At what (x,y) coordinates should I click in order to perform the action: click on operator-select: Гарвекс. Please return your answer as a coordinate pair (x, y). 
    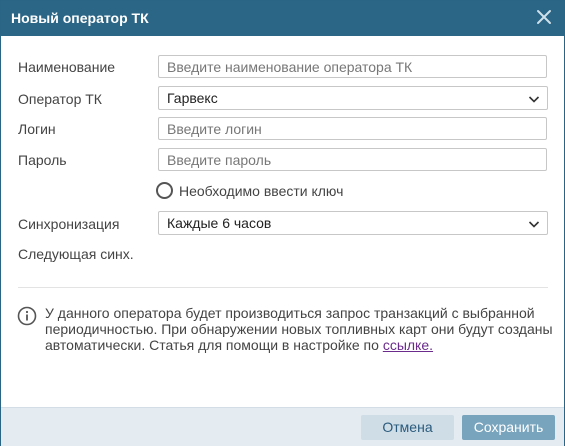
    Looking at the image, I should click on (353, 98).